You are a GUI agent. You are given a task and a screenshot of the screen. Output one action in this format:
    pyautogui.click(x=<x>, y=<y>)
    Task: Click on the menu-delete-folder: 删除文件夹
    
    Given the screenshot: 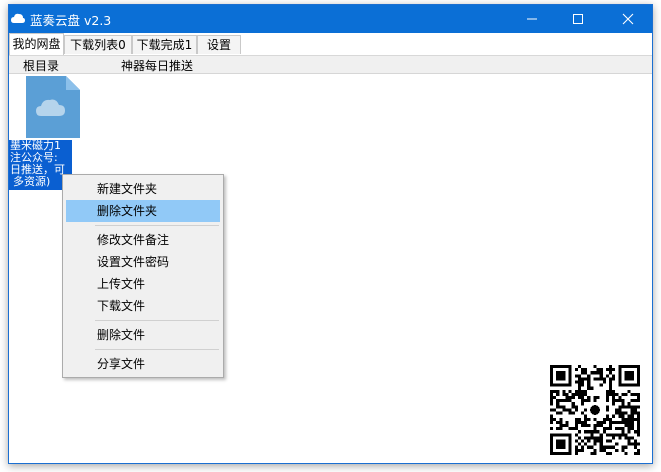 What is the action you would take?
    pyautogui.click(x=143, y=211)
    